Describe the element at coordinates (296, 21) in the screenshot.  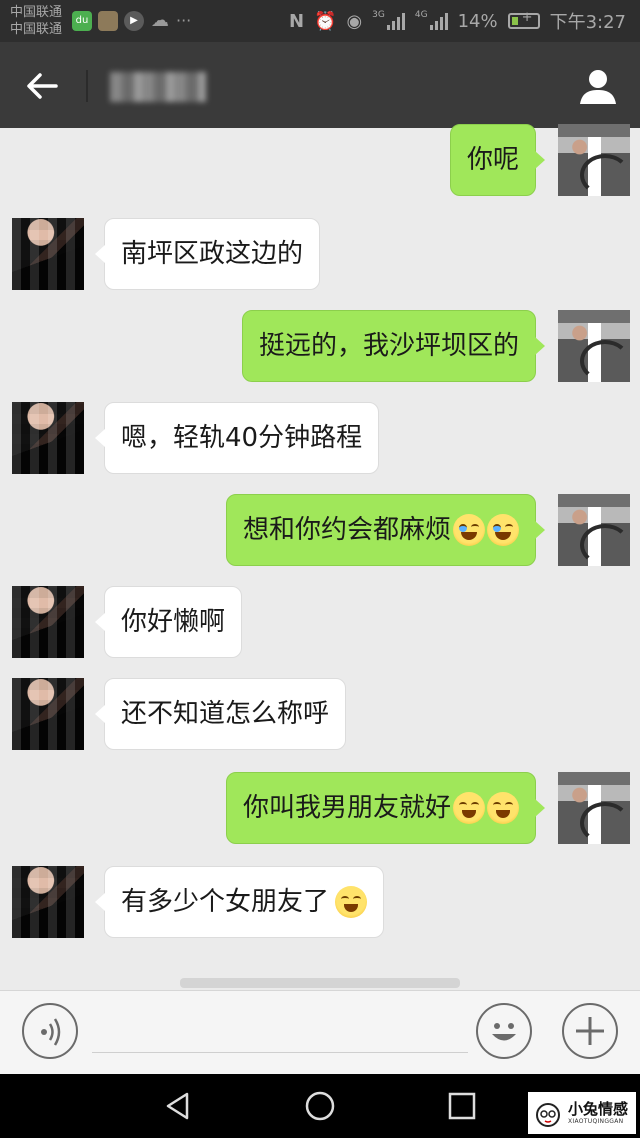
I see `nfc-icon: N` at that location.